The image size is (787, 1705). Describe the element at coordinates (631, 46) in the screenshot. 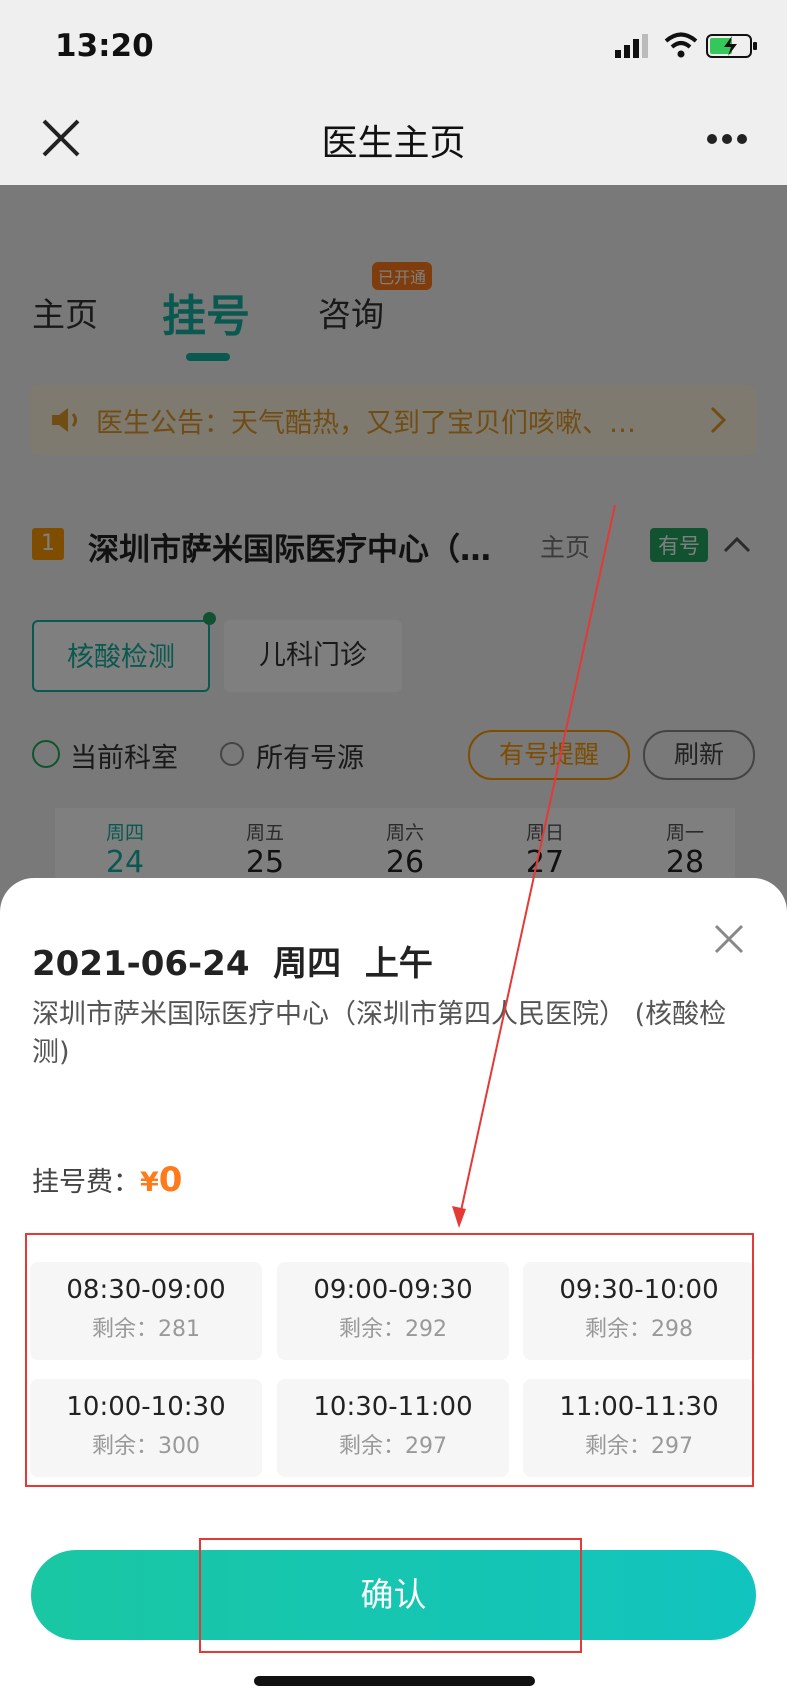

I see `signal-icon` at that location.